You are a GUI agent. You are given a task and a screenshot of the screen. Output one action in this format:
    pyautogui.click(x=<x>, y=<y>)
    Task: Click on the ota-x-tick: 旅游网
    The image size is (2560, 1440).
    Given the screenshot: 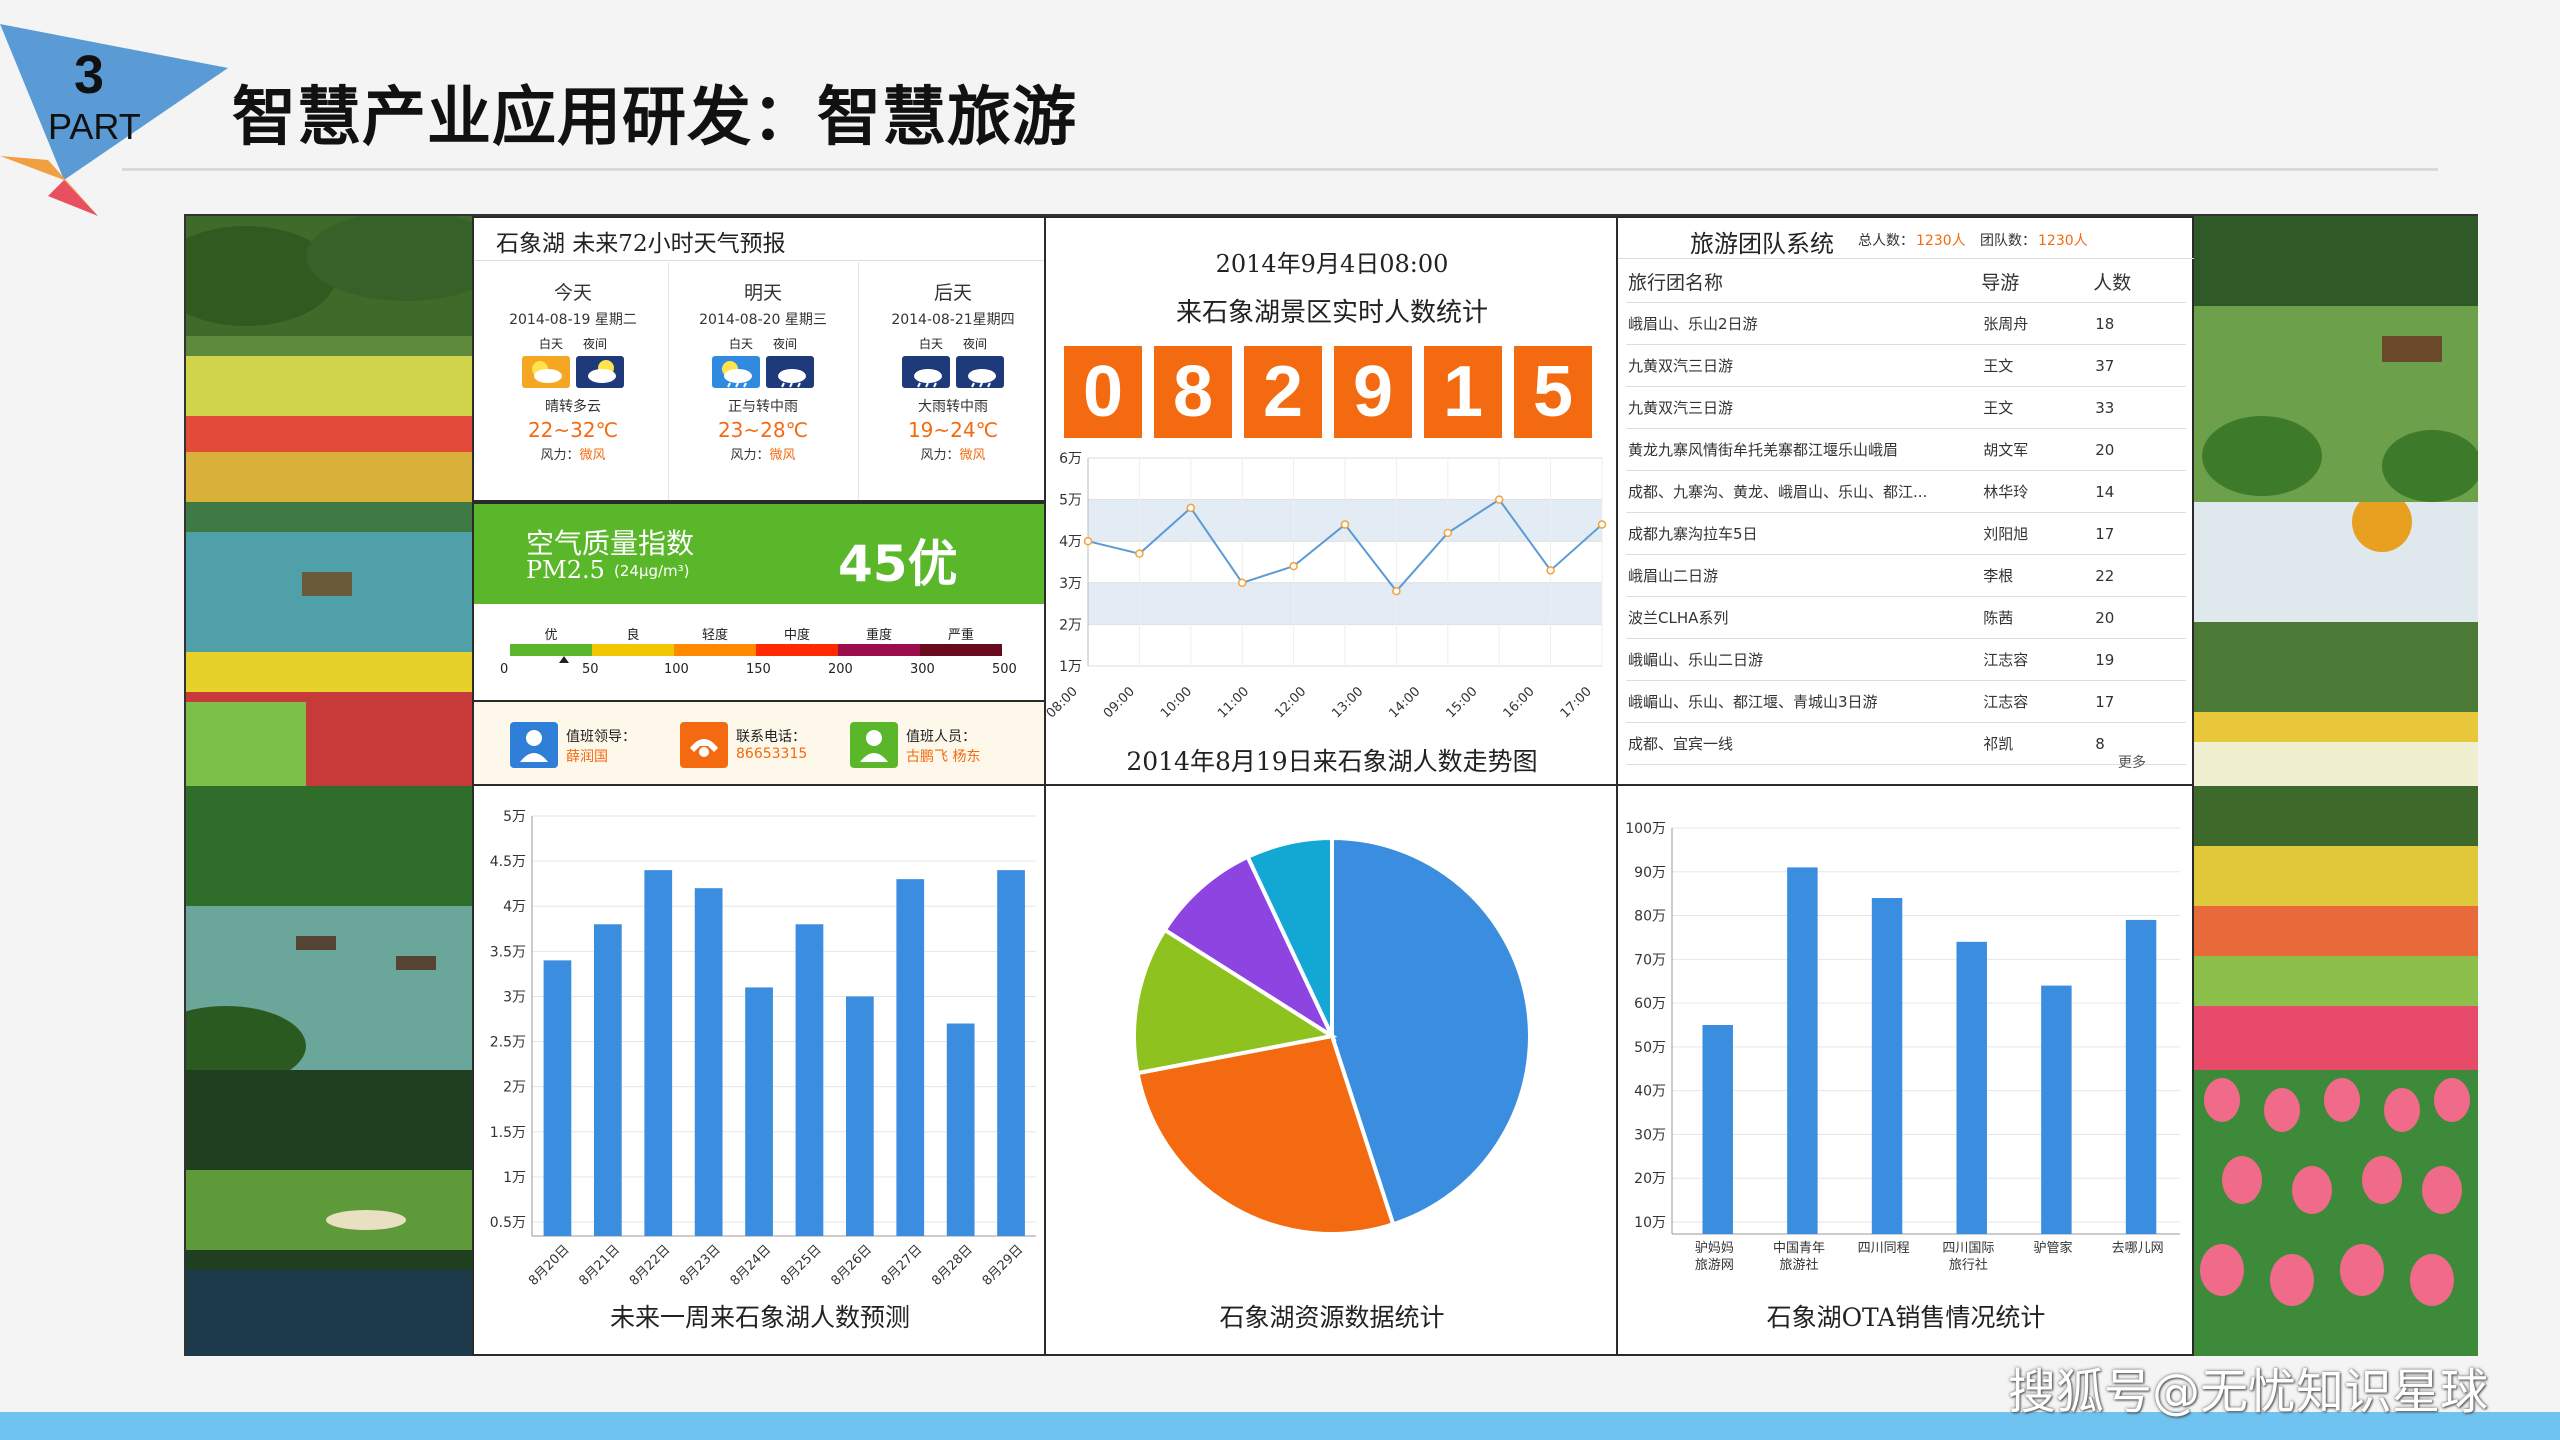 What is the action you would take?
    pyautogui.click(x=1714, y=1265)
    